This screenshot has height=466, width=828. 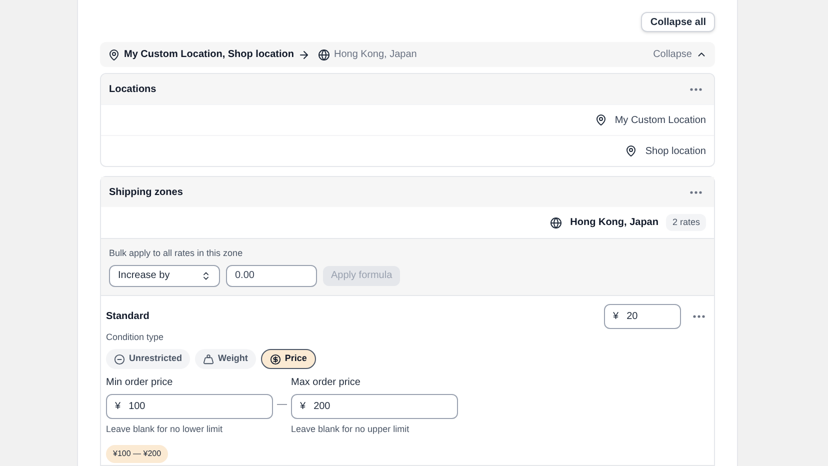 I want to click on route-destination: Hong Kong, Japan, so click(x=375, y=55).